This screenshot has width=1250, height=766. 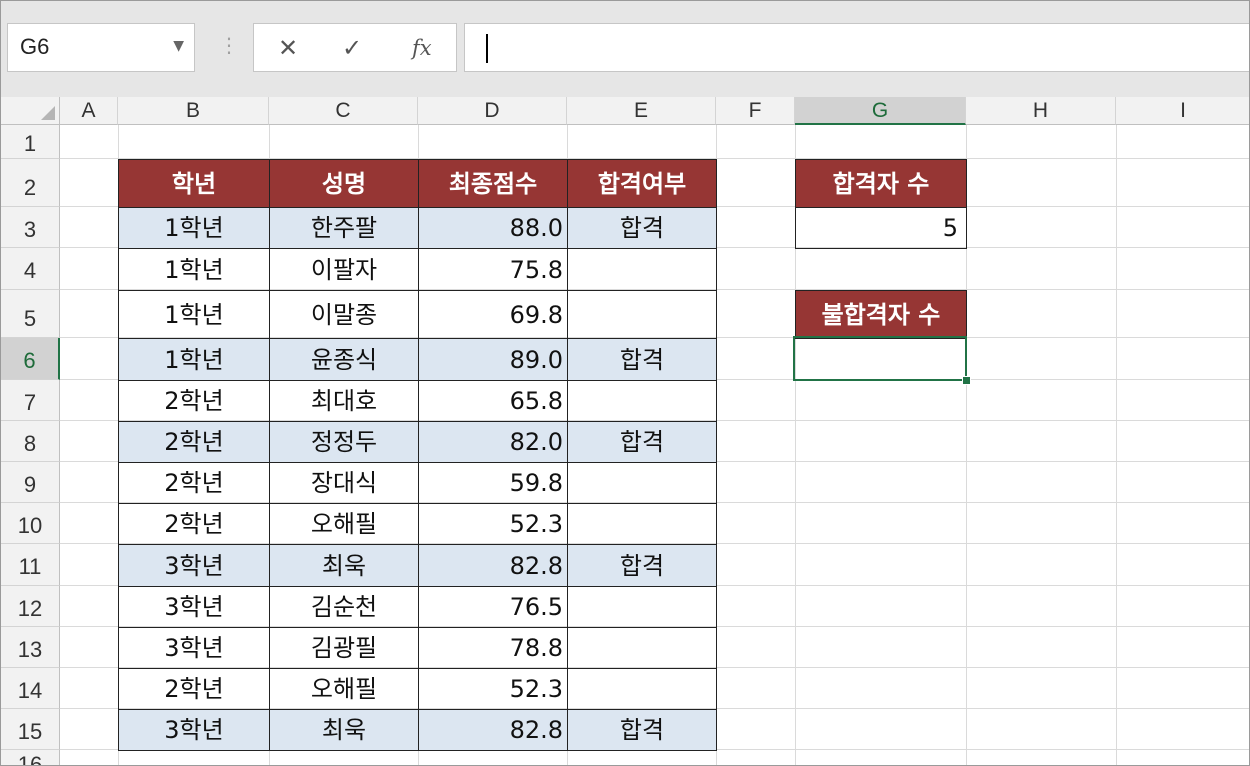 I want to click on cell-score: 76.5, so click(x=493, y=607).